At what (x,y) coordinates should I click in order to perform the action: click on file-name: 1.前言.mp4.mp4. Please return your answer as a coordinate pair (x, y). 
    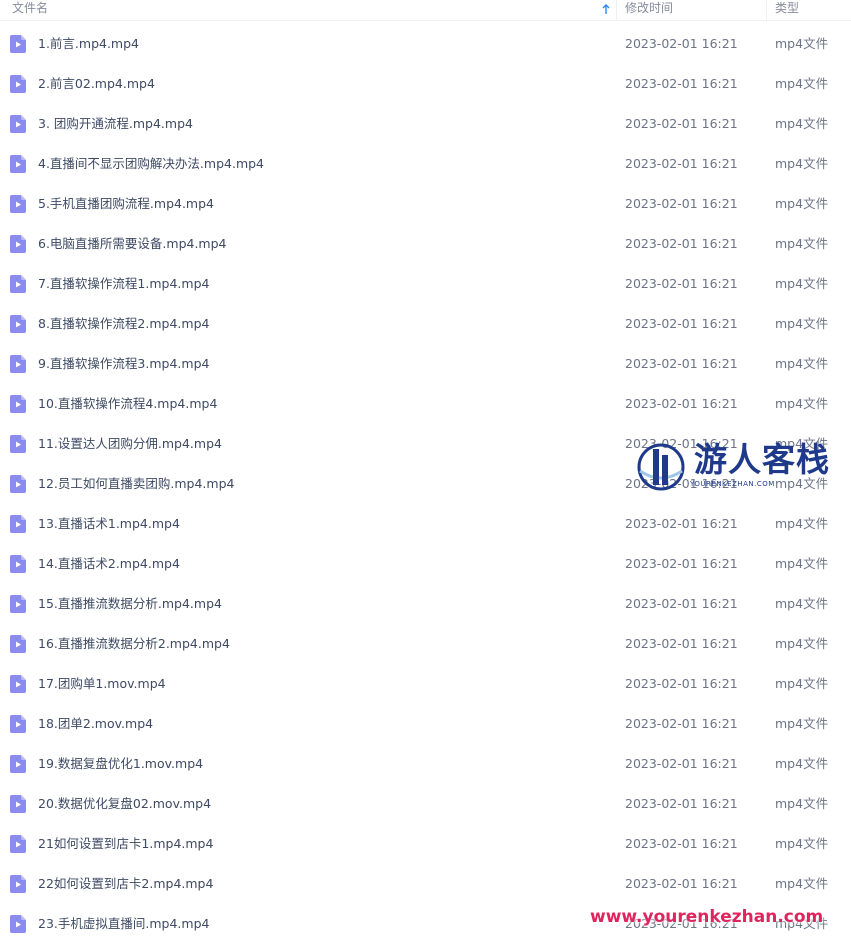
    Looking at the image, I should click on (318, 44).